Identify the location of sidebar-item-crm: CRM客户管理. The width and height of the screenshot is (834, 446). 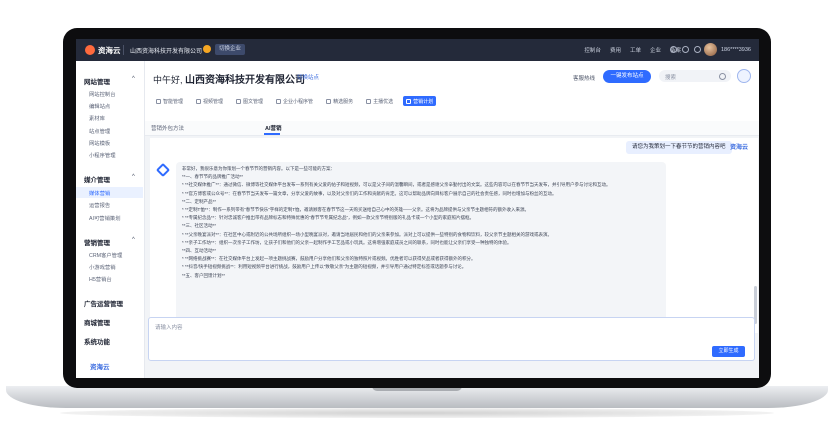
(105, 255).